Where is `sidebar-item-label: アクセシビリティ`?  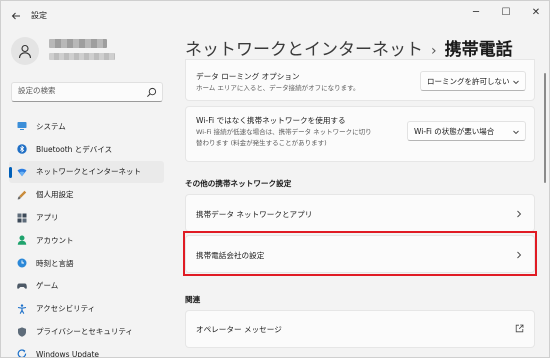
sidebar-item-label: アクセシビリティ is located at coordinates (66, 309).